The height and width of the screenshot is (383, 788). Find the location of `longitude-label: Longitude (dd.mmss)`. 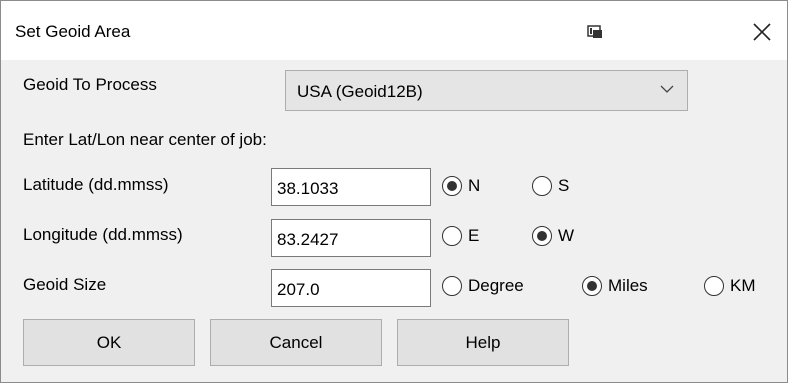

longitude-label: Longitude (dd.mmss) is located at coordinates (103, 234).